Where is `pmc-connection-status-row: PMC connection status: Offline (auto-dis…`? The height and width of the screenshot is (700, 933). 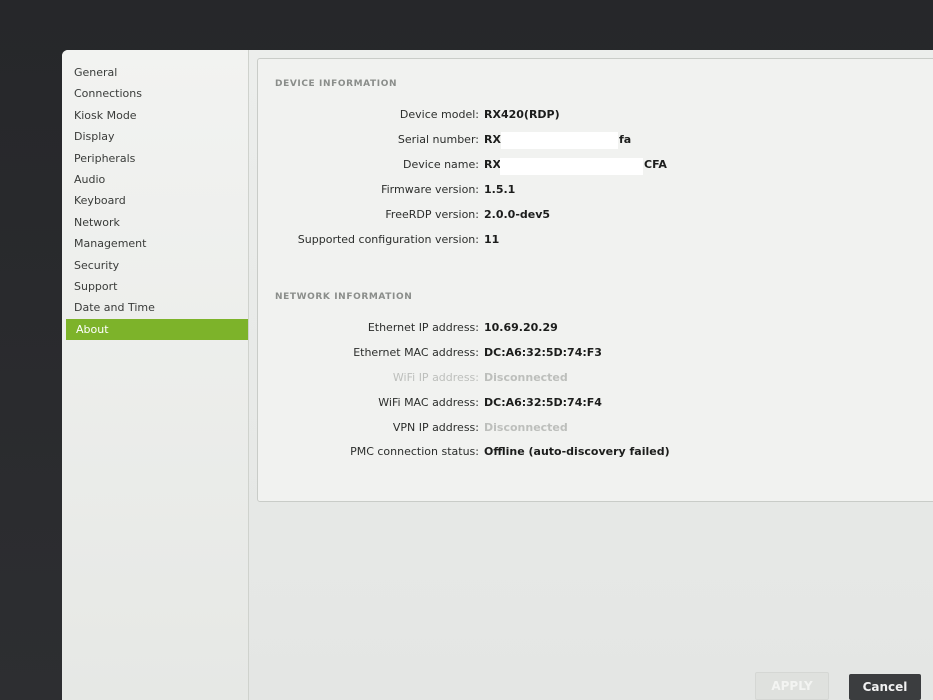
pmc-connection-status-row: PMC connection status: Offline (auto-dis… is located at coordinates (595, 454).